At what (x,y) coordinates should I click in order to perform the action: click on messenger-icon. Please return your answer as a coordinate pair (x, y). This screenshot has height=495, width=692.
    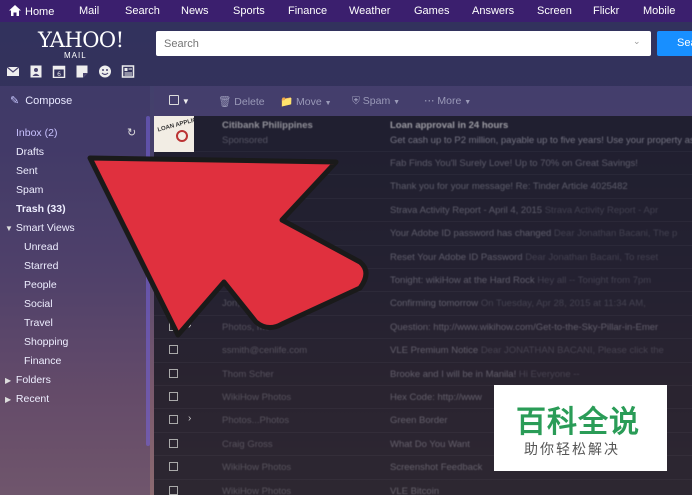
    Looking at the image, I should click on (105, 71).